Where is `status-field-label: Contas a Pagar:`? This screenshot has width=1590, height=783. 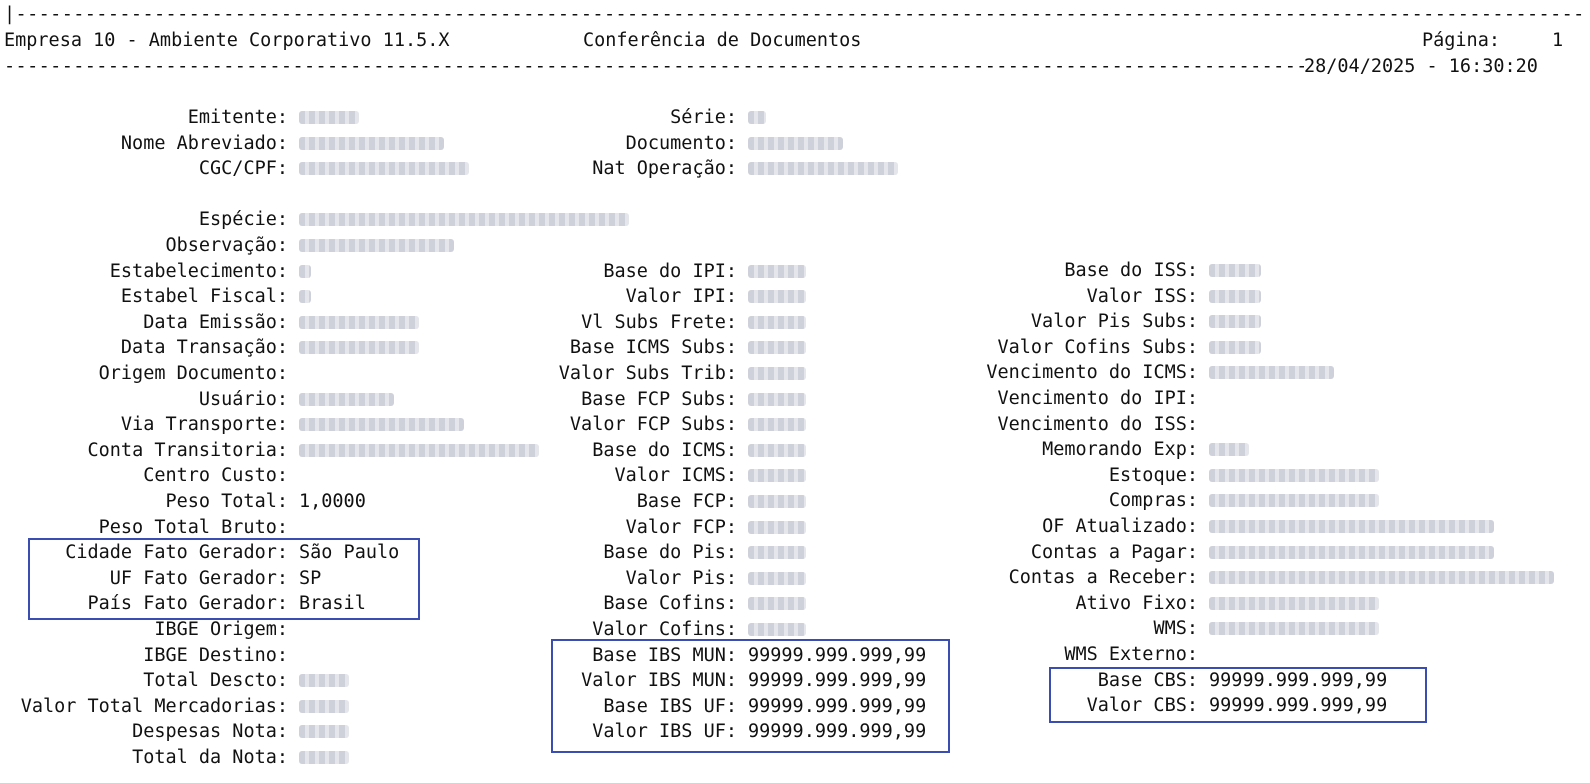 status-field-label: Contas a Pagar: is located at coordinates (1114, 552).